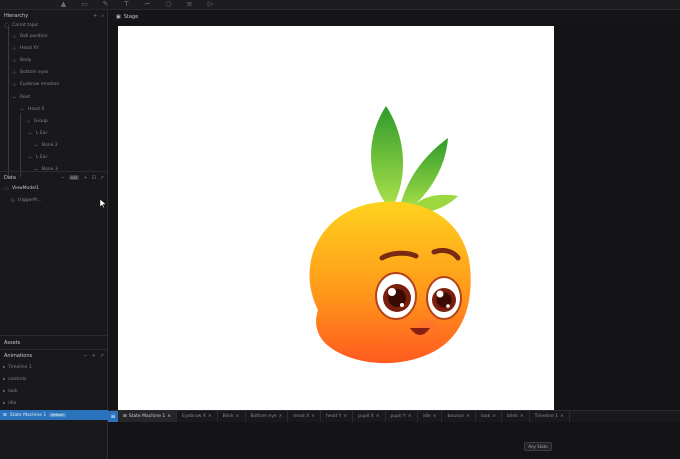 Image resolution: width=680 pixels, height=459 pixels. What do you see at coordinates (21, 97) in the screenshot?
I see `tree-item: ⌐ Root` at bounding box center [21, 97].